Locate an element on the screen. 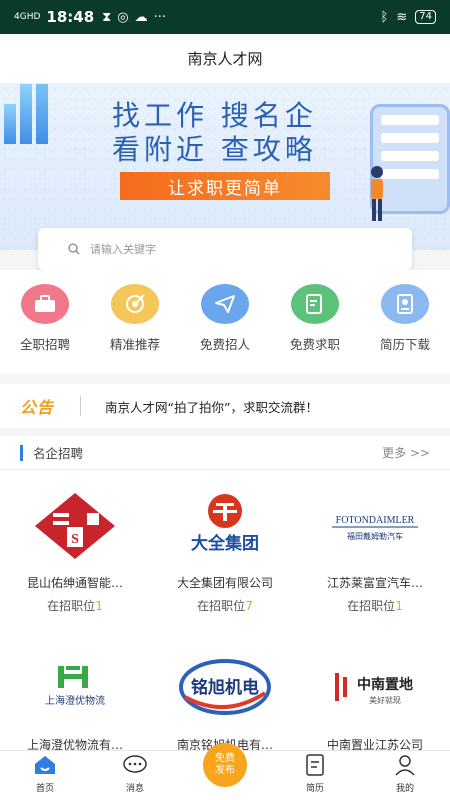 Image resolution: width=450 pixels, height=800 pixels. category-free-job: 免费求职 is located at coordinates (315, 322).